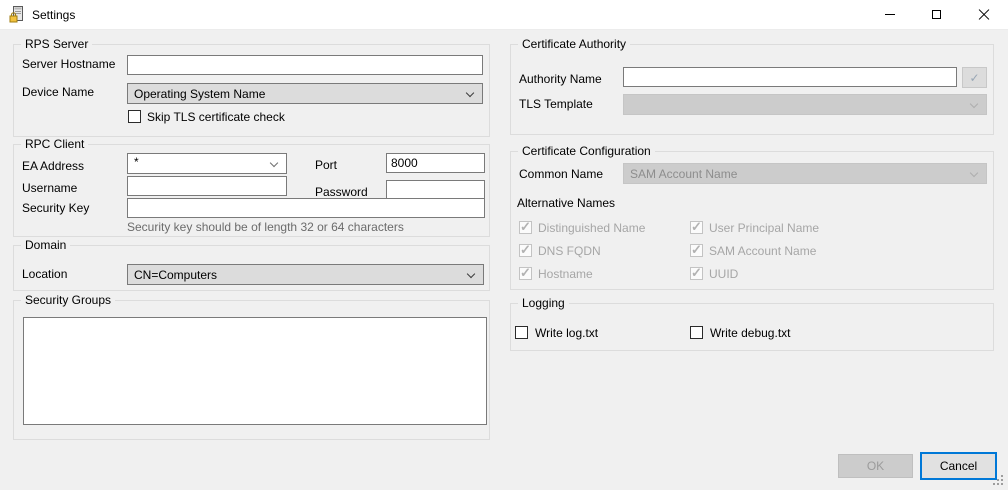 This screenshot has width=1008, height=490. I want to click on titlebar: Settings, so click(504, 15).